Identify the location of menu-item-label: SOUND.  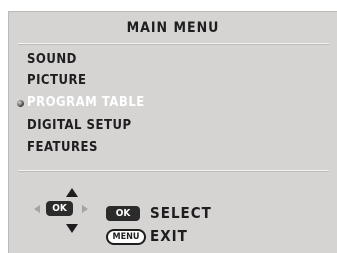
(52, 59).